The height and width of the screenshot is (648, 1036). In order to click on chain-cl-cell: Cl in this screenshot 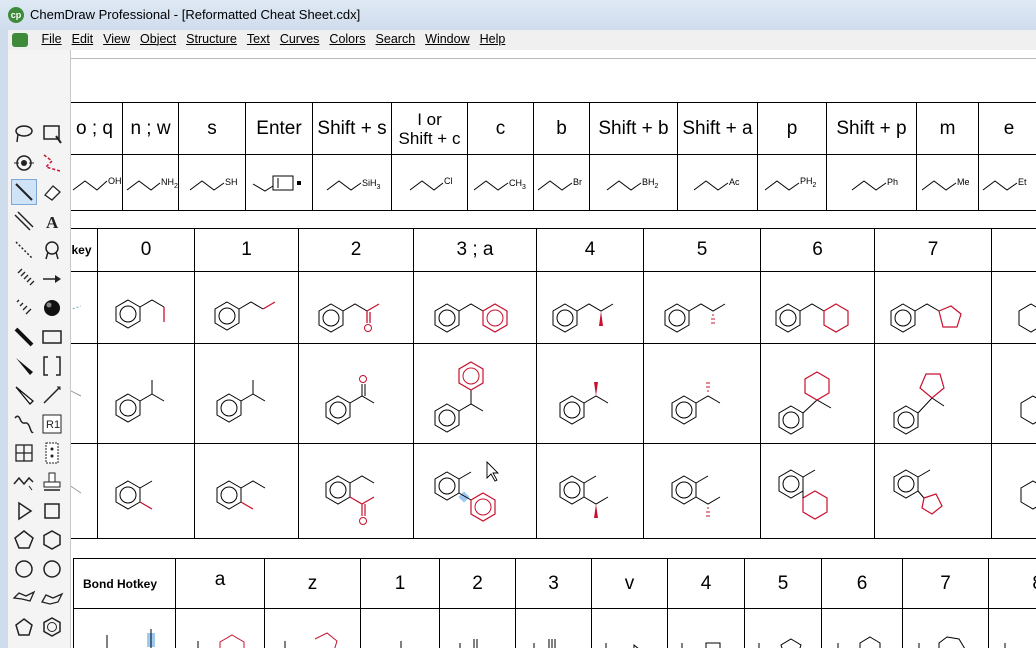, I will do `click(429, 182)`.